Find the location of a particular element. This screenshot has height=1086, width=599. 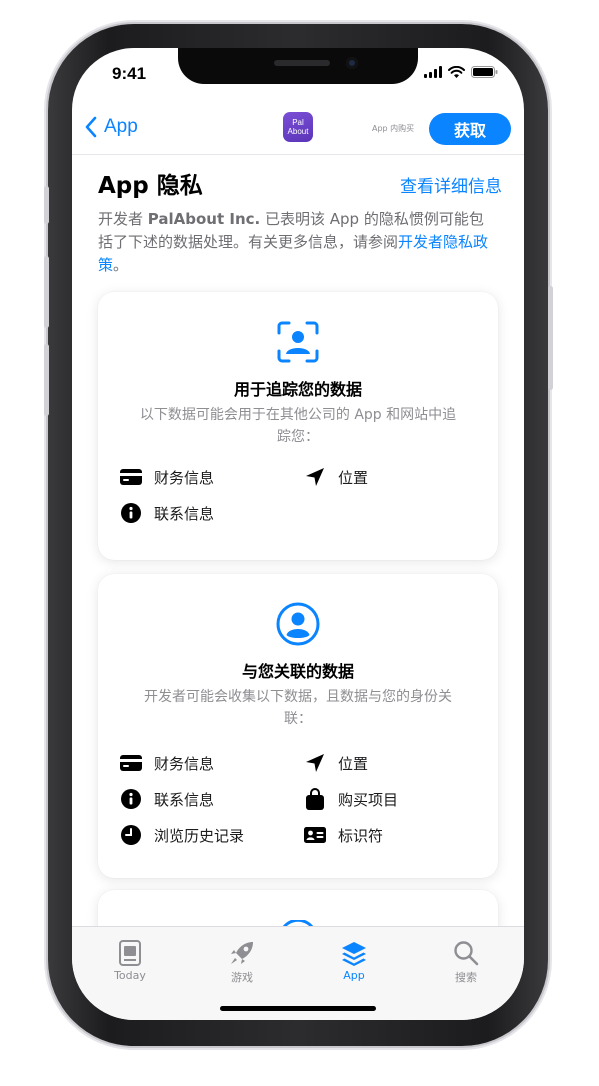

mute-switch is located at coordinates (46, 205).